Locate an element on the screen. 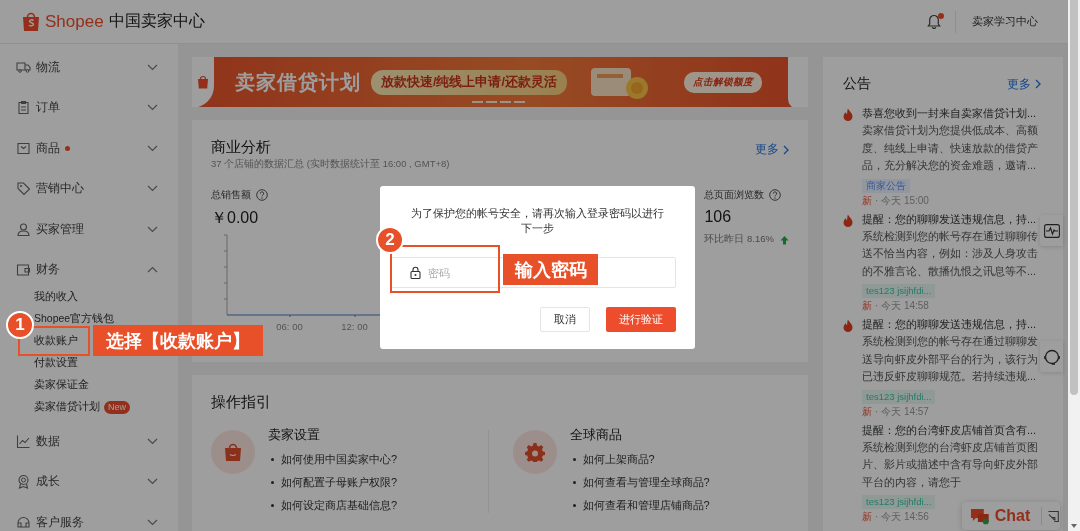  guide-section-title: 全球商品 is located at coordinates (596, 435).